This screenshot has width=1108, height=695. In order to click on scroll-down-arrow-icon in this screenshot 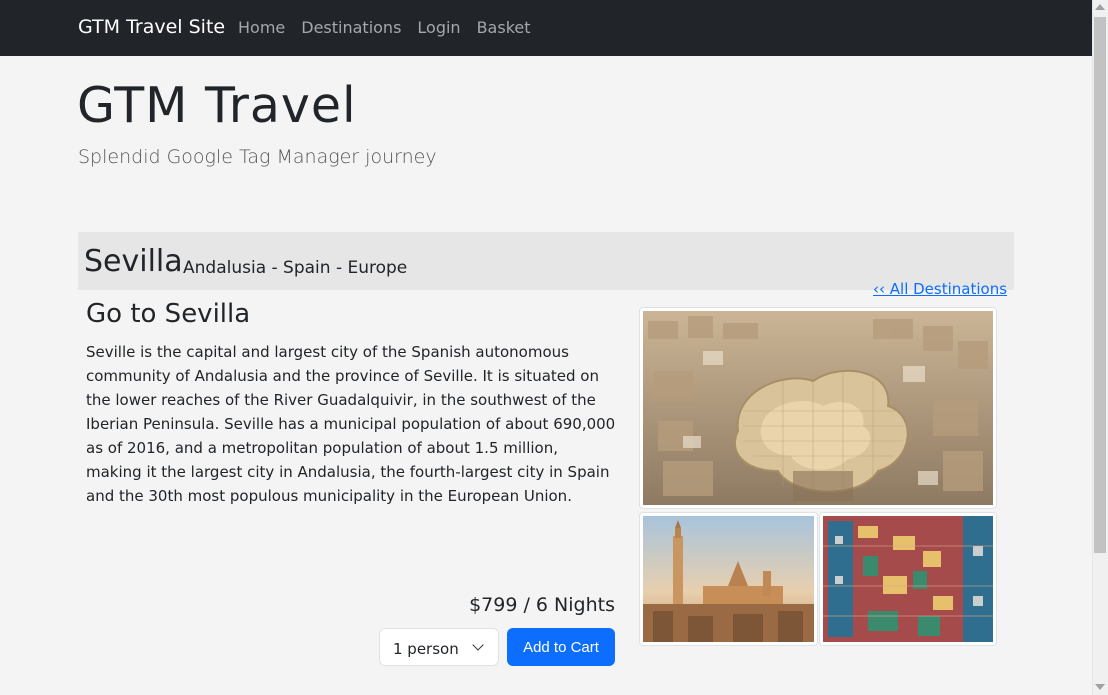, I will do `click(1100, 687)`.